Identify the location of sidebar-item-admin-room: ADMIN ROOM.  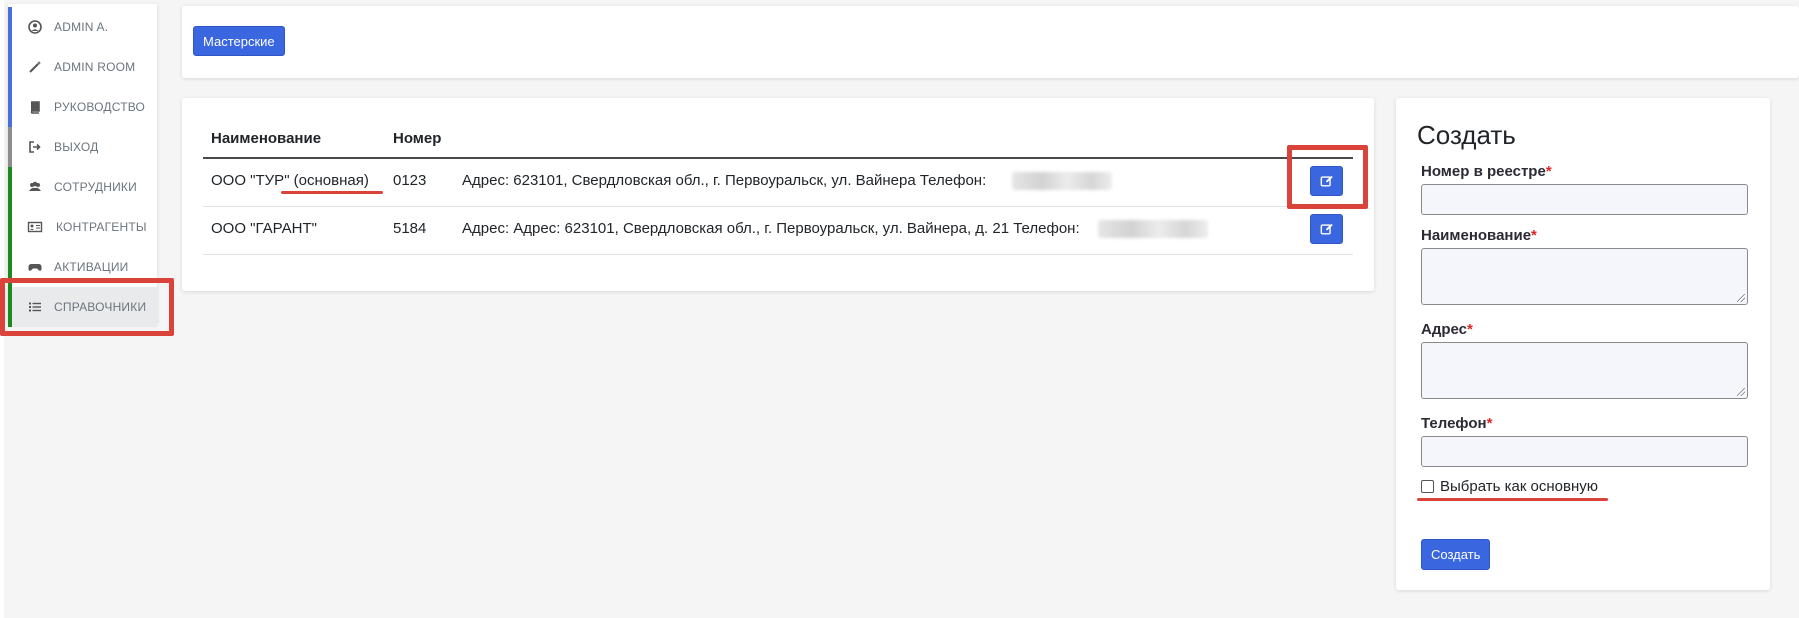
(82, 67).